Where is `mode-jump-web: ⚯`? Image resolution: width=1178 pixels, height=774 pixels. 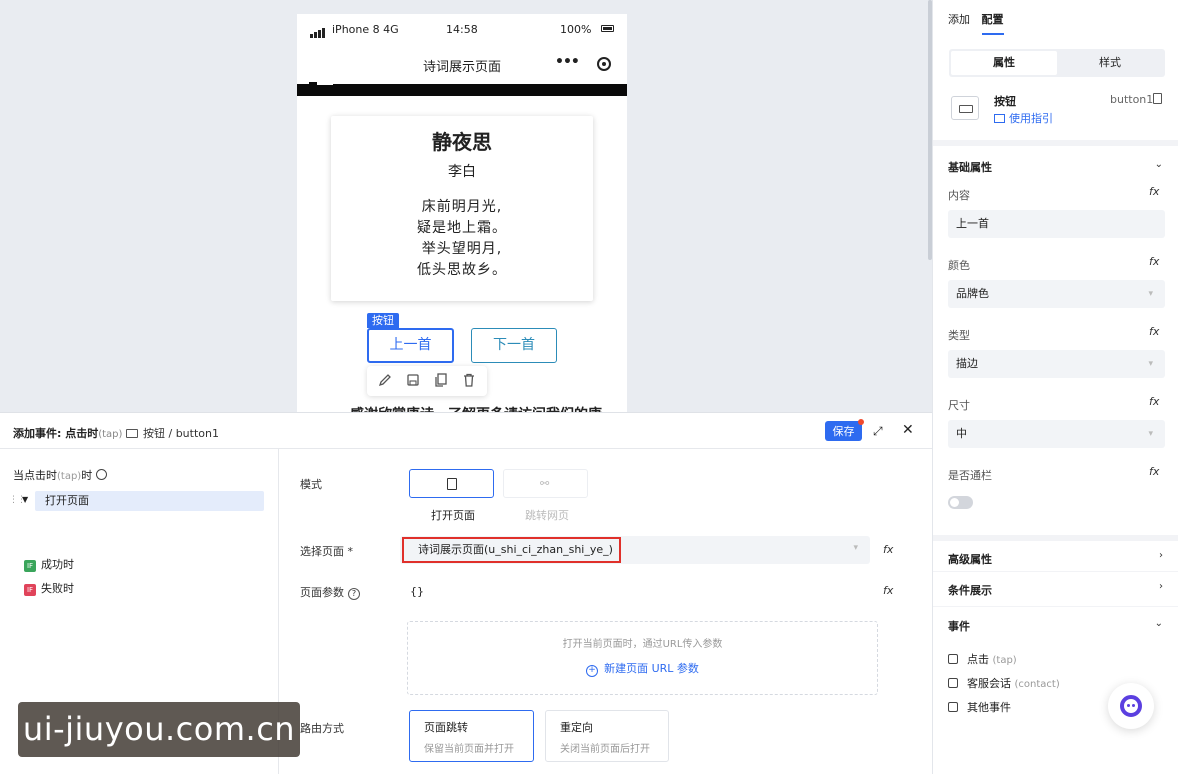 mode-jump-web: ⚯ is located at coordinates (545, 483).